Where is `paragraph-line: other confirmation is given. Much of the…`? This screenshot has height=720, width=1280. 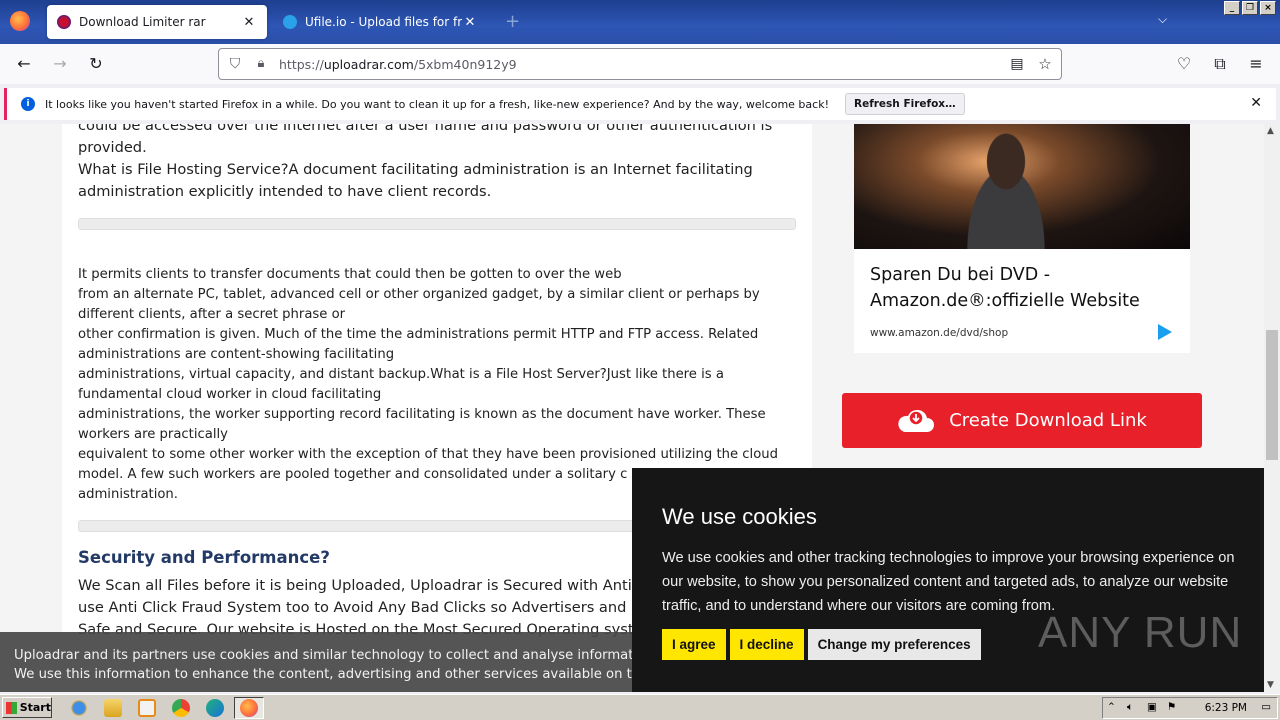
paragraph-line: other confirmation is given. Much of the… is located at coordinates (418, 334).